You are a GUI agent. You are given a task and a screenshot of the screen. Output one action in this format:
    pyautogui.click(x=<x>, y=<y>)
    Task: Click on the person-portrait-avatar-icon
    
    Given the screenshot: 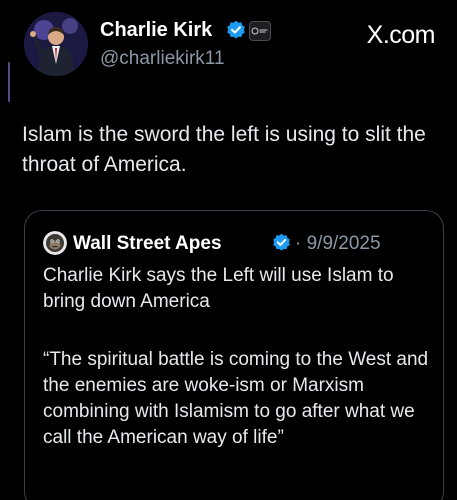 What is the action you would take?
    pyautogui.click(x=56, y=44)
    